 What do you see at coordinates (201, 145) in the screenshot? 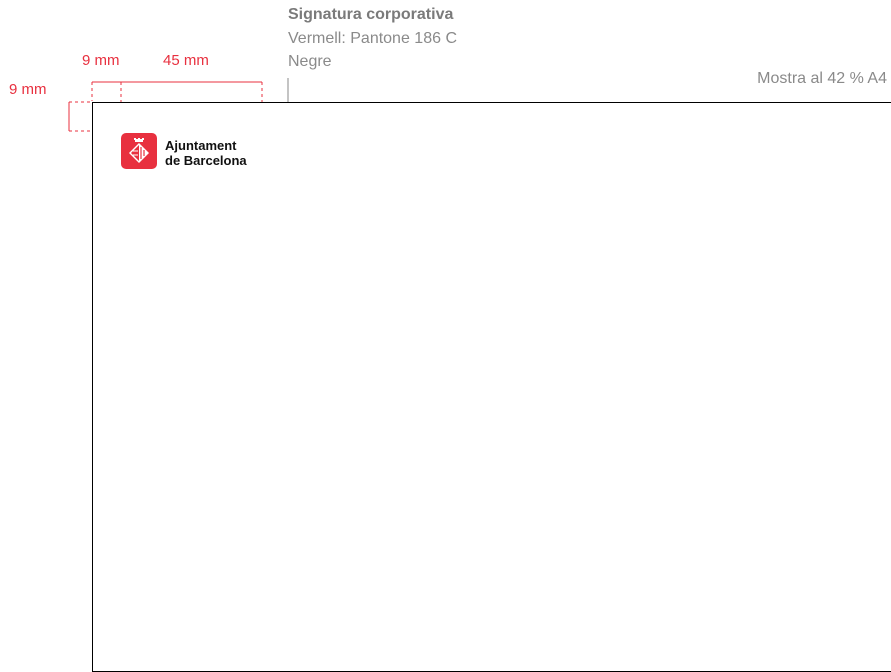
I see `logo-line-1: Ajuntament` at bounding box center [201, 145].